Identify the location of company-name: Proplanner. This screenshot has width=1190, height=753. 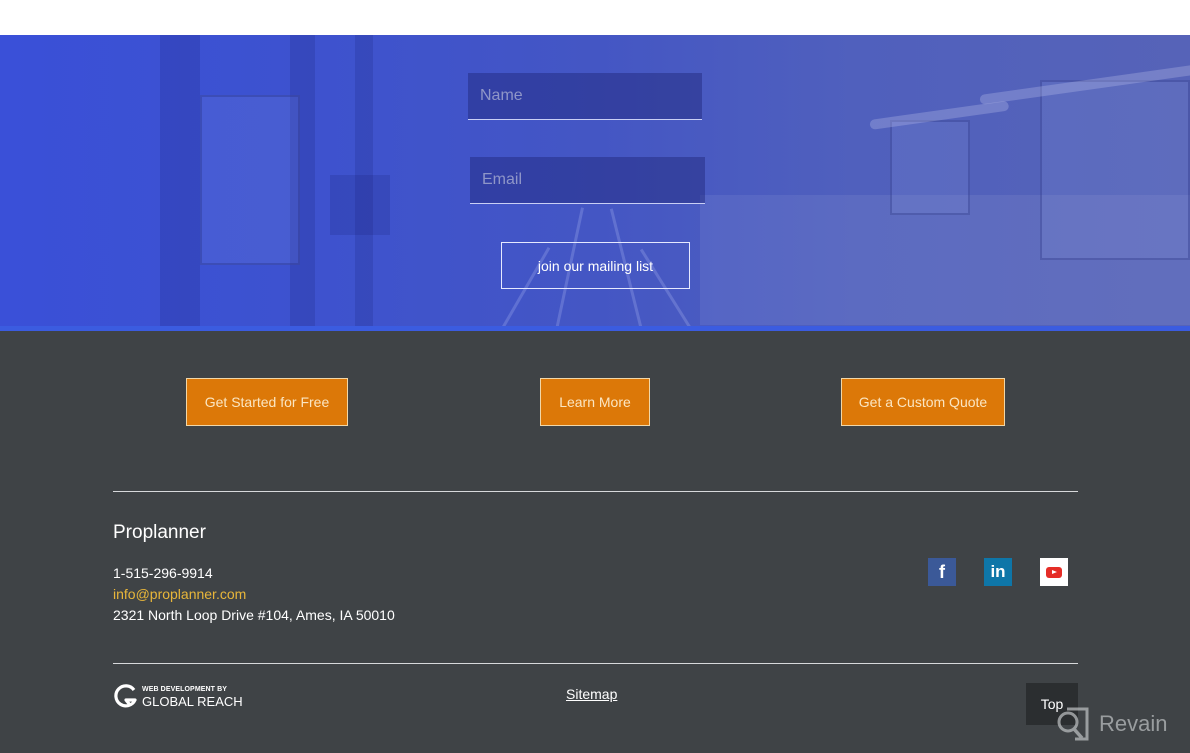
(159, 532).